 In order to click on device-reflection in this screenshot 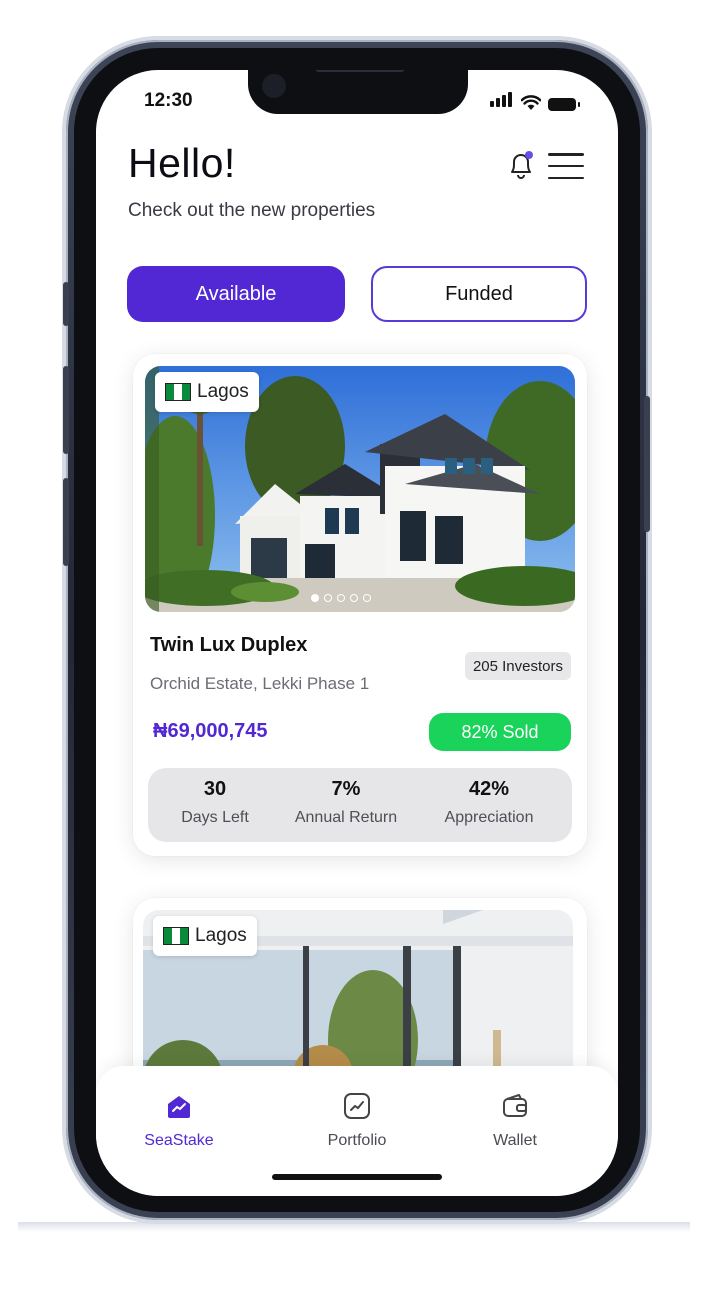, I will do `click(354, 1227)`.